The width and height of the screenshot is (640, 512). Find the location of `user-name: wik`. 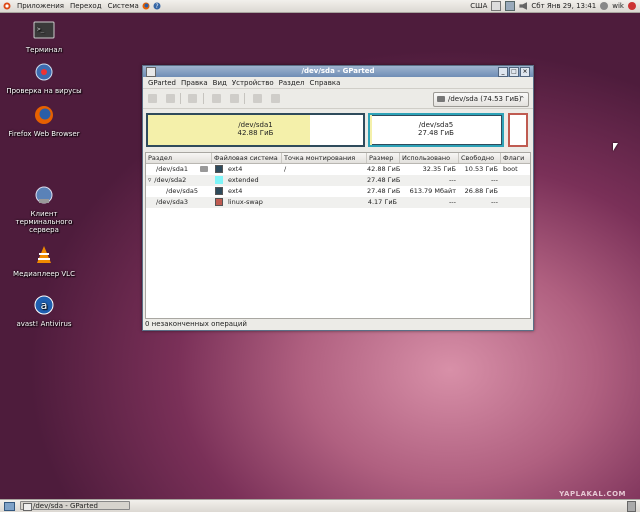

user-name: wik is located at coordinates (618, 6).